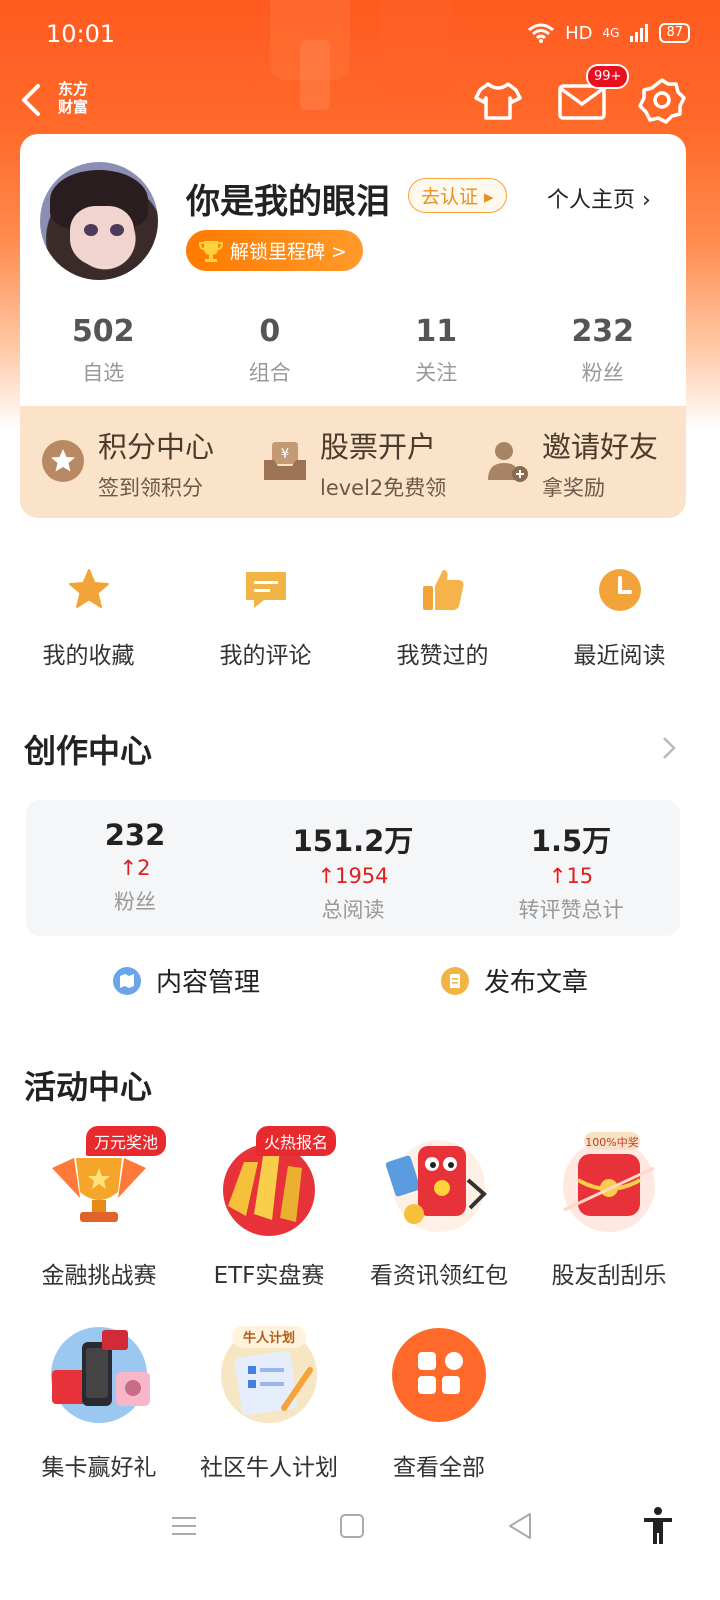 Image resolution: width=720 pixels, height=1600 pixels. I want to click on stat-value: 11, so click(436, 331).